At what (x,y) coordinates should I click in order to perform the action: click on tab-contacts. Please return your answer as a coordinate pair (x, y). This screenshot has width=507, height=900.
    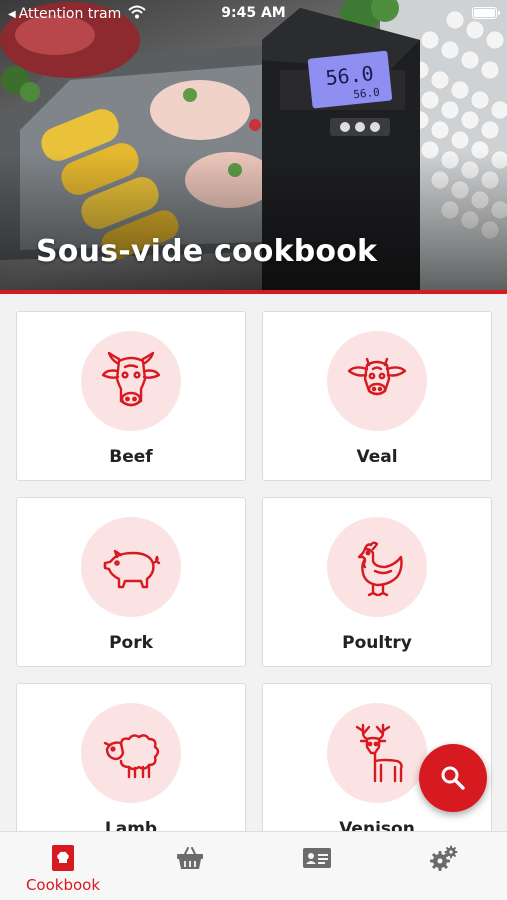
    Looking at the image, I should click on (317, 866).